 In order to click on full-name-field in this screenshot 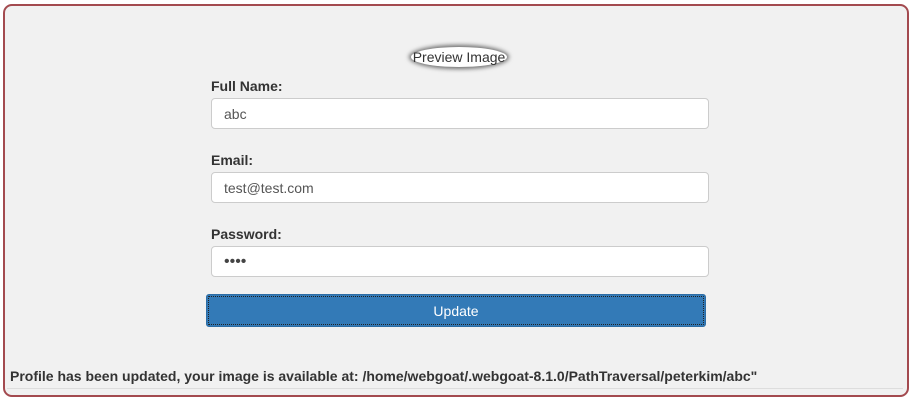, I will do `click(460, 113)`.